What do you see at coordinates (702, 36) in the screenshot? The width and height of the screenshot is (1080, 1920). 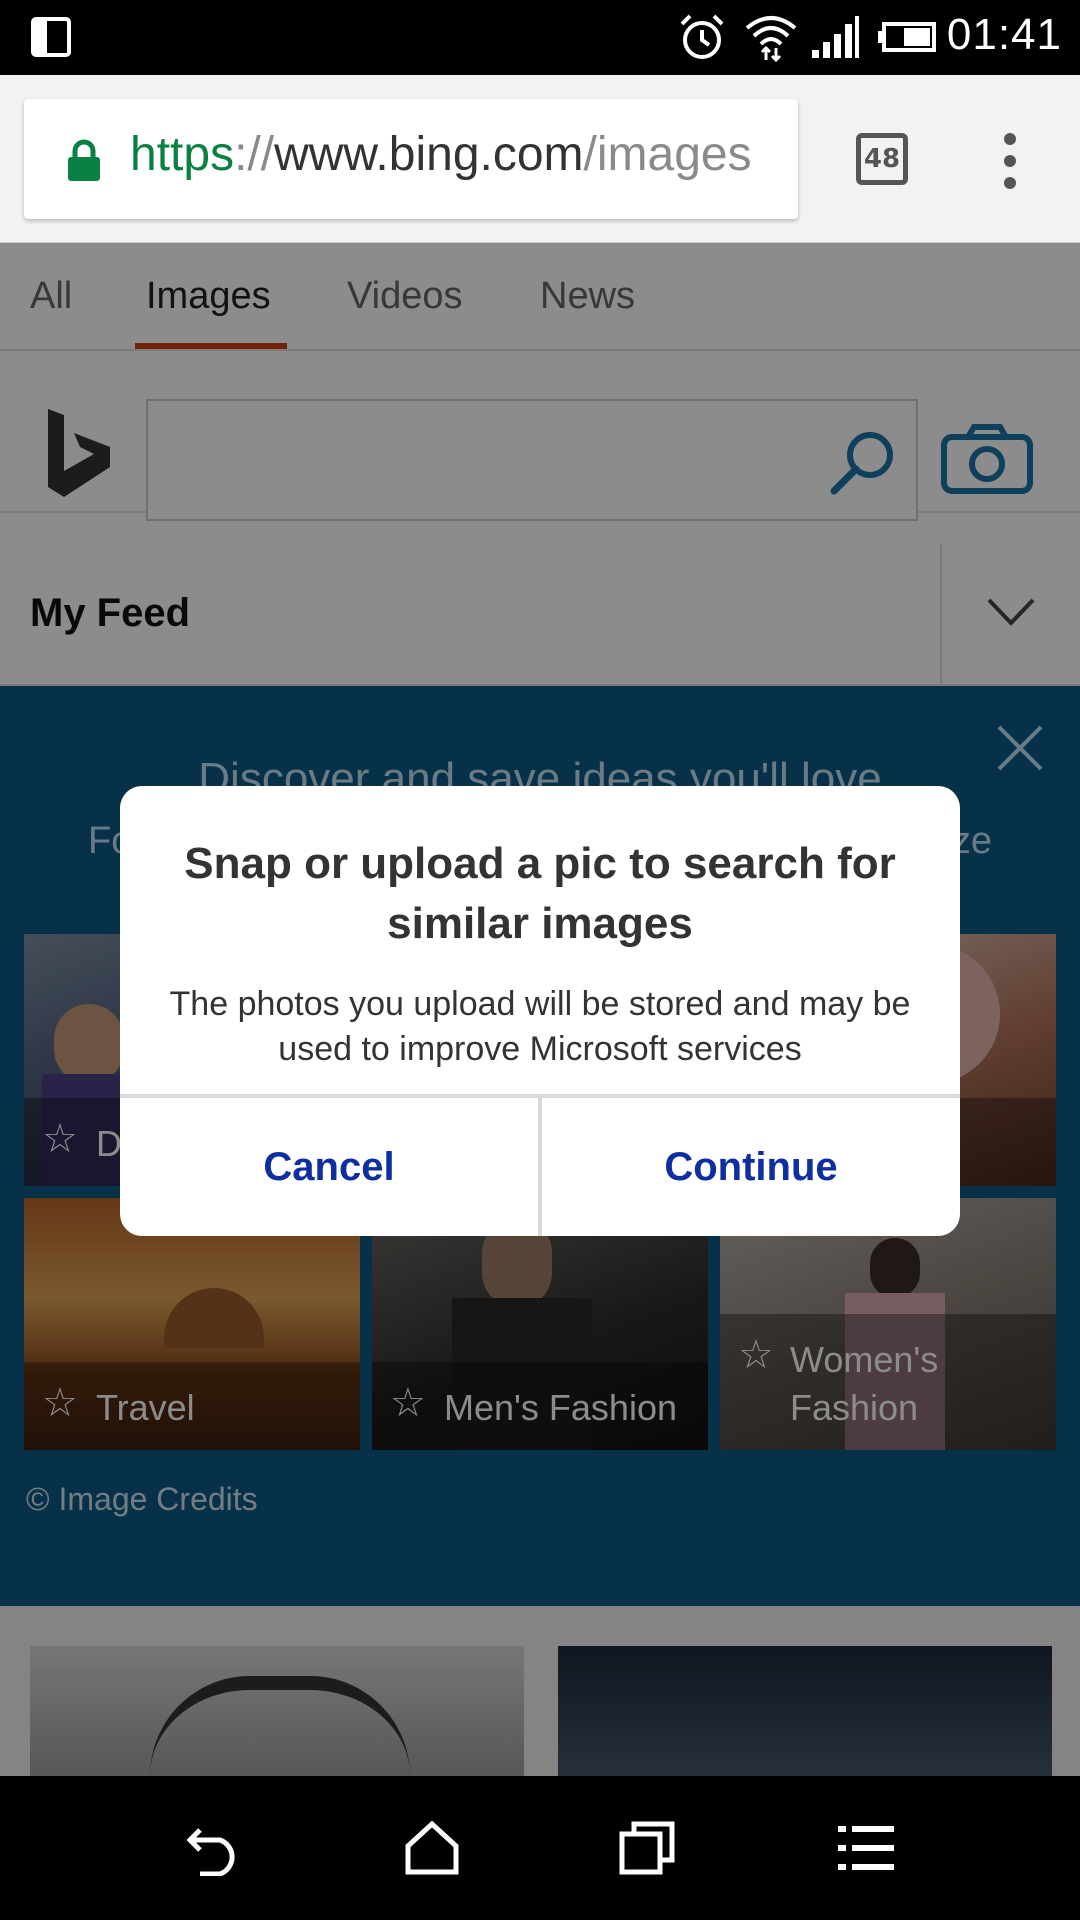 I see `alarm-icon` at bounding box center [702, 36].